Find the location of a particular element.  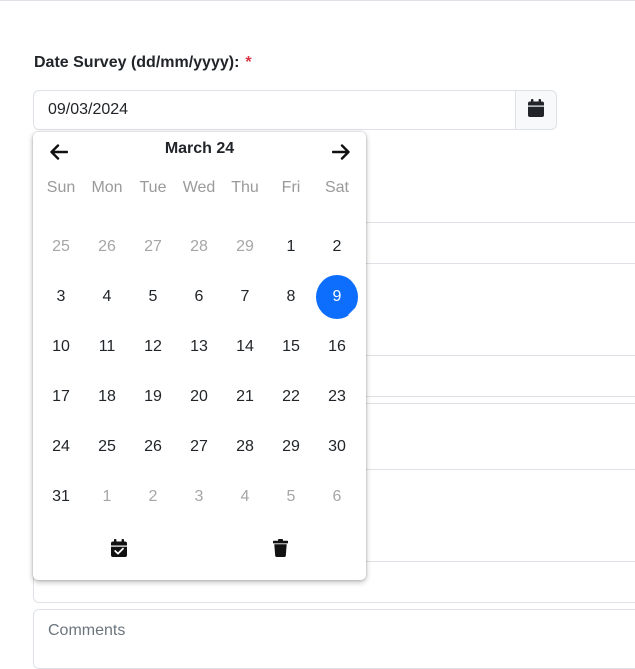

month-title: March 24 is located at coordinates (199, 149).